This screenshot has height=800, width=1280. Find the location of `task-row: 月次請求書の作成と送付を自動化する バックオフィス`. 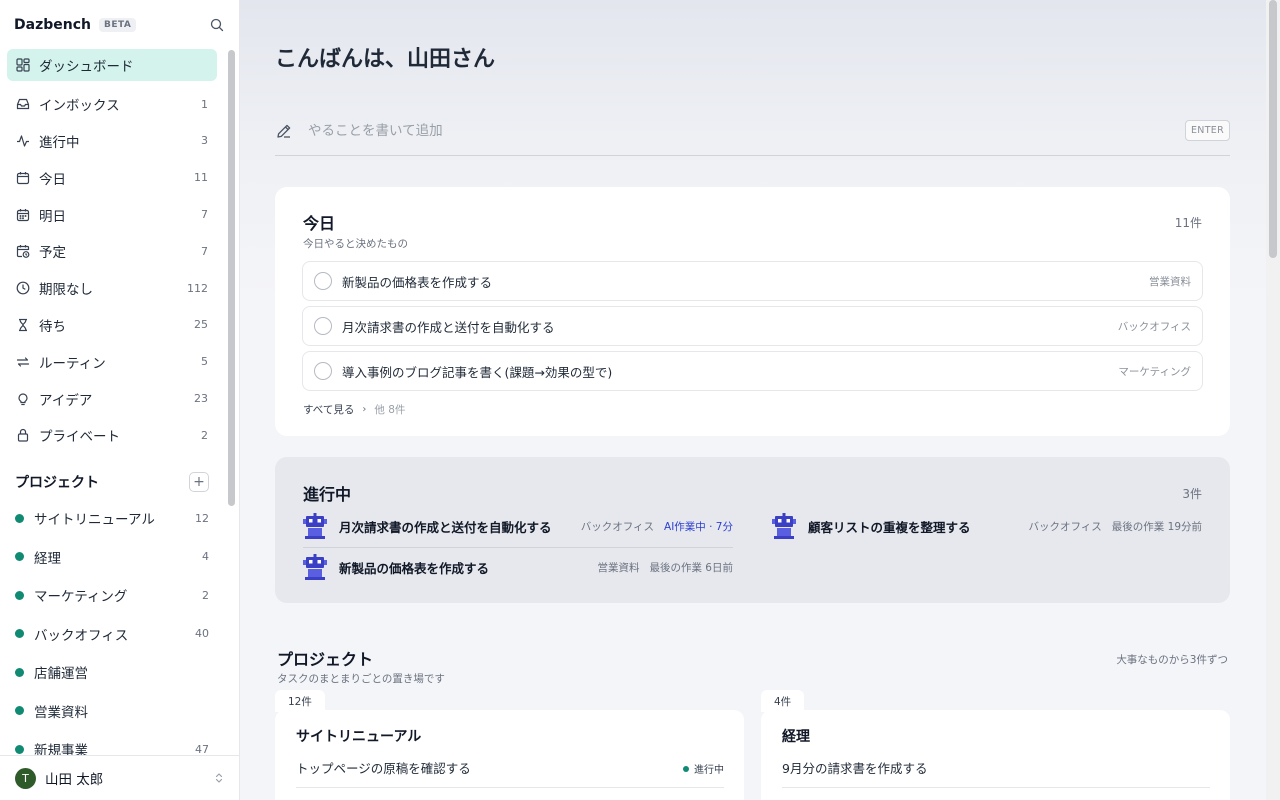

task-row: 月次請求書の作成と送付を自動化する バックオフィス is located at coordinates (752, 326).